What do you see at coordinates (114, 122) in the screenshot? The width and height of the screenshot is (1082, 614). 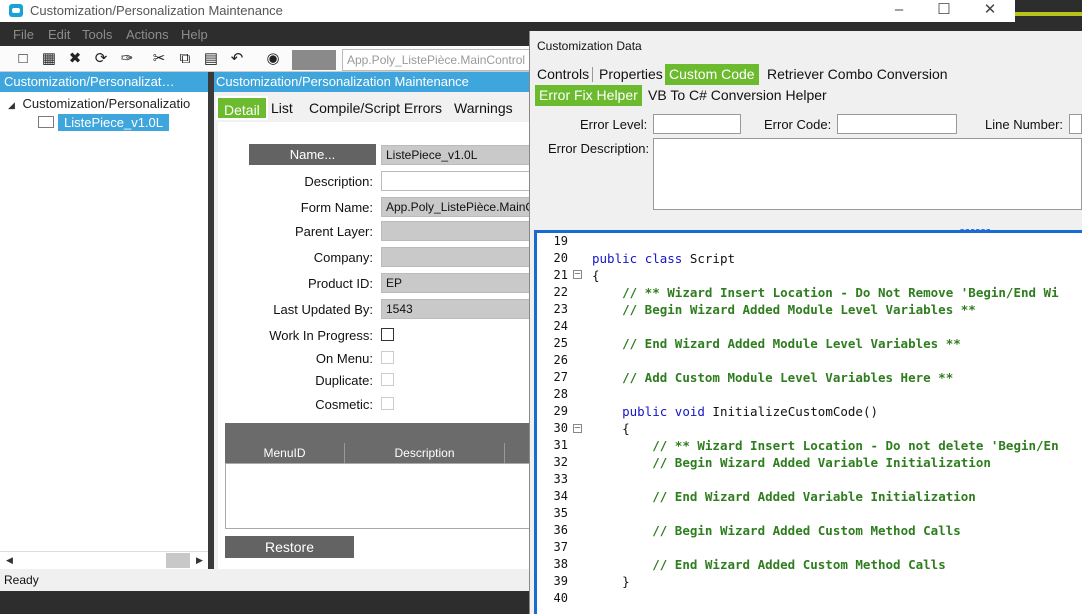 I see `tree-node-label: ListePiece_v1.0L` at bounding box center [114, 122].